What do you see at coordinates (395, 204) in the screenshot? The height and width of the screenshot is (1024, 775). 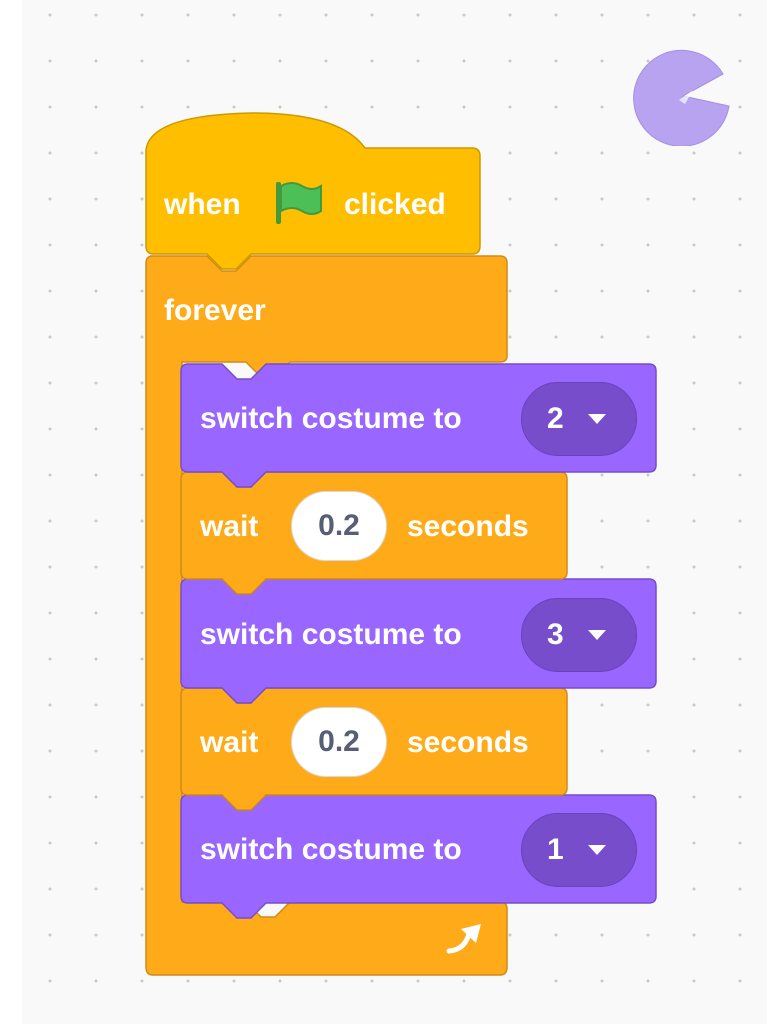 I see `clicked-label: clicked` at bounding box center [395, 204].